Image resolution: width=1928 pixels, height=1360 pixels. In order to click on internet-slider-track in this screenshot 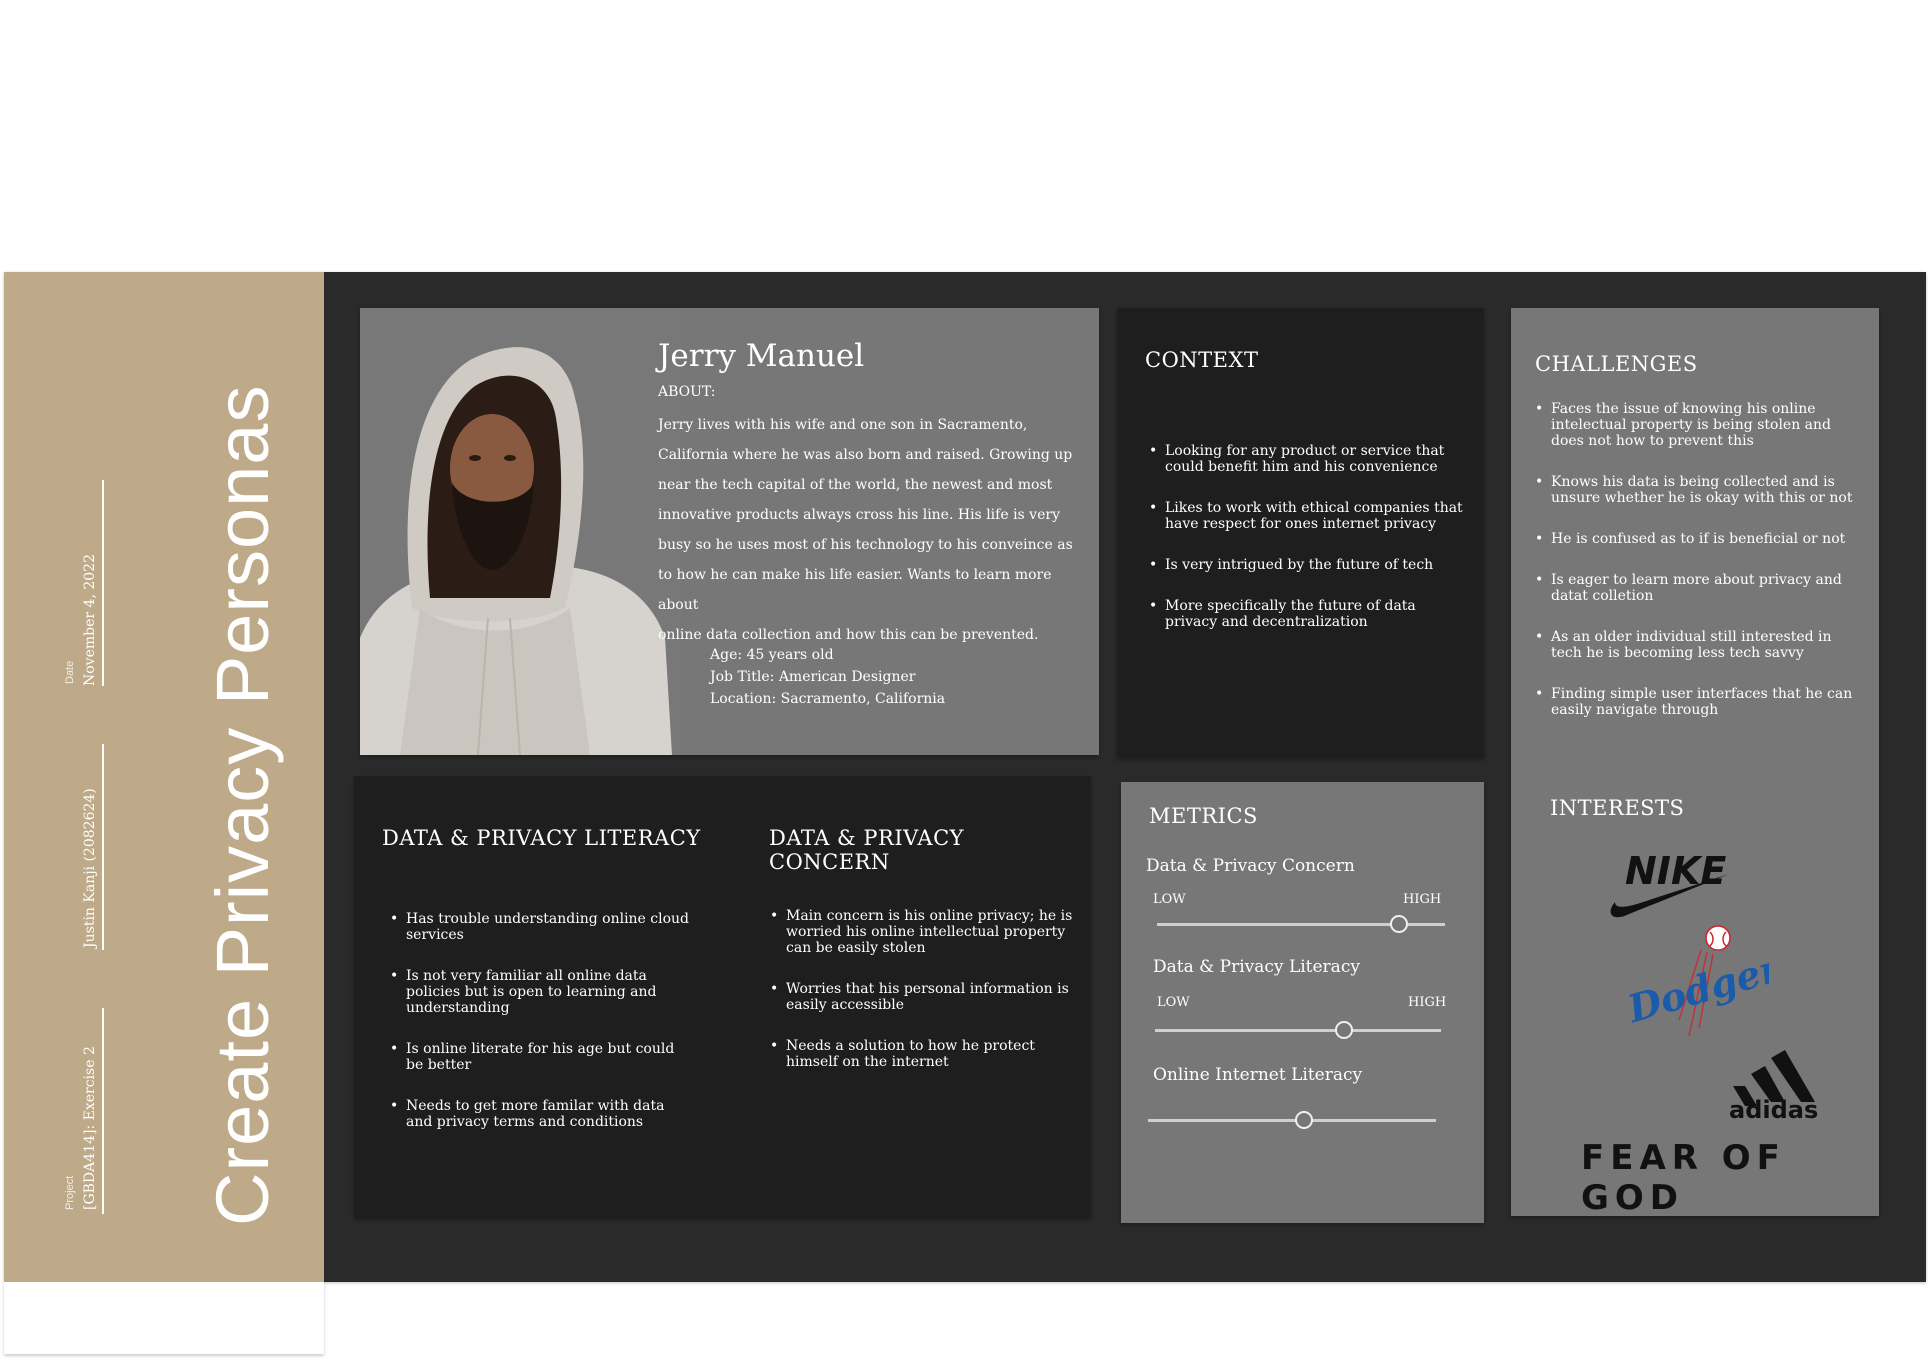, I will do `click(1292, 1120)`.